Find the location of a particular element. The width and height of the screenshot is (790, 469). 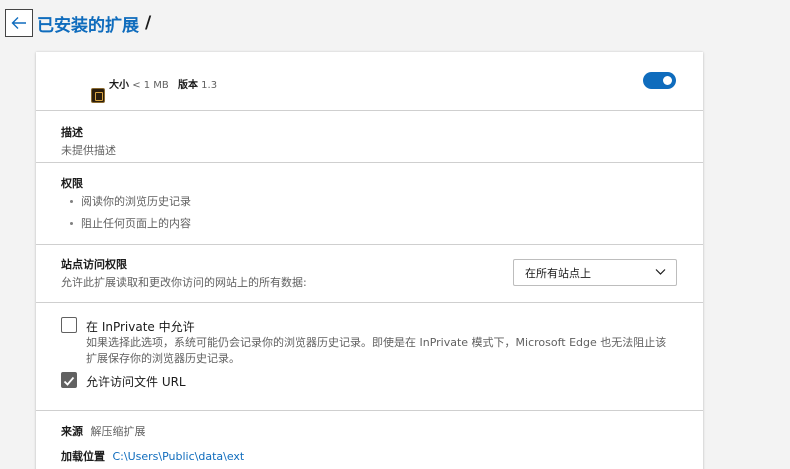

inprivate-checkbox is located at coordinates (69, 325).